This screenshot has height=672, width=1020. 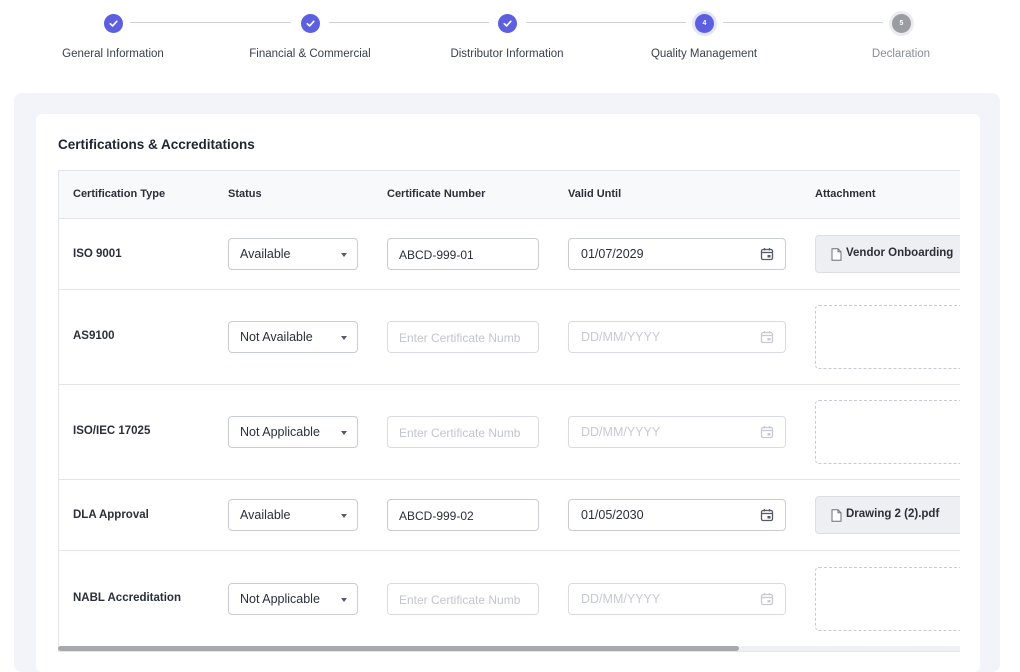 What do you see at coordinates (127, 598) in the screenshot?
I see `certification-type: NABL Accreditation` at bounding box center [127, 598].